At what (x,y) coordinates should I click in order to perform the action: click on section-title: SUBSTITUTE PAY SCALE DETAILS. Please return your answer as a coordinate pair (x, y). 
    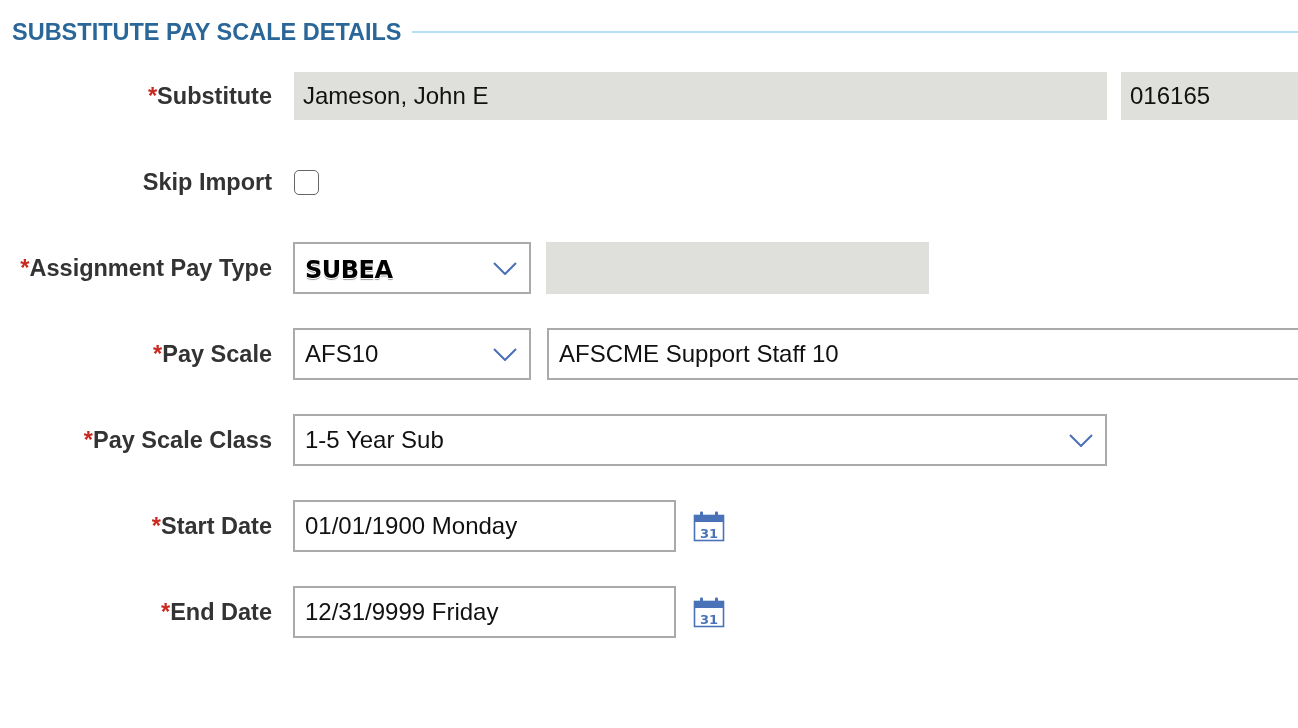
    Looking at the image, I should click on (207, 32).